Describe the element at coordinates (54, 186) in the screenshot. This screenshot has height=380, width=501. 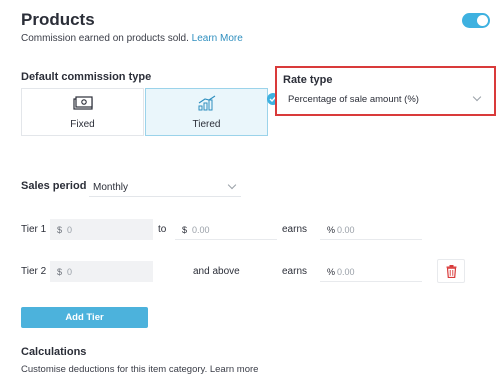
I see `sales-period-label: Sales period` at that location.